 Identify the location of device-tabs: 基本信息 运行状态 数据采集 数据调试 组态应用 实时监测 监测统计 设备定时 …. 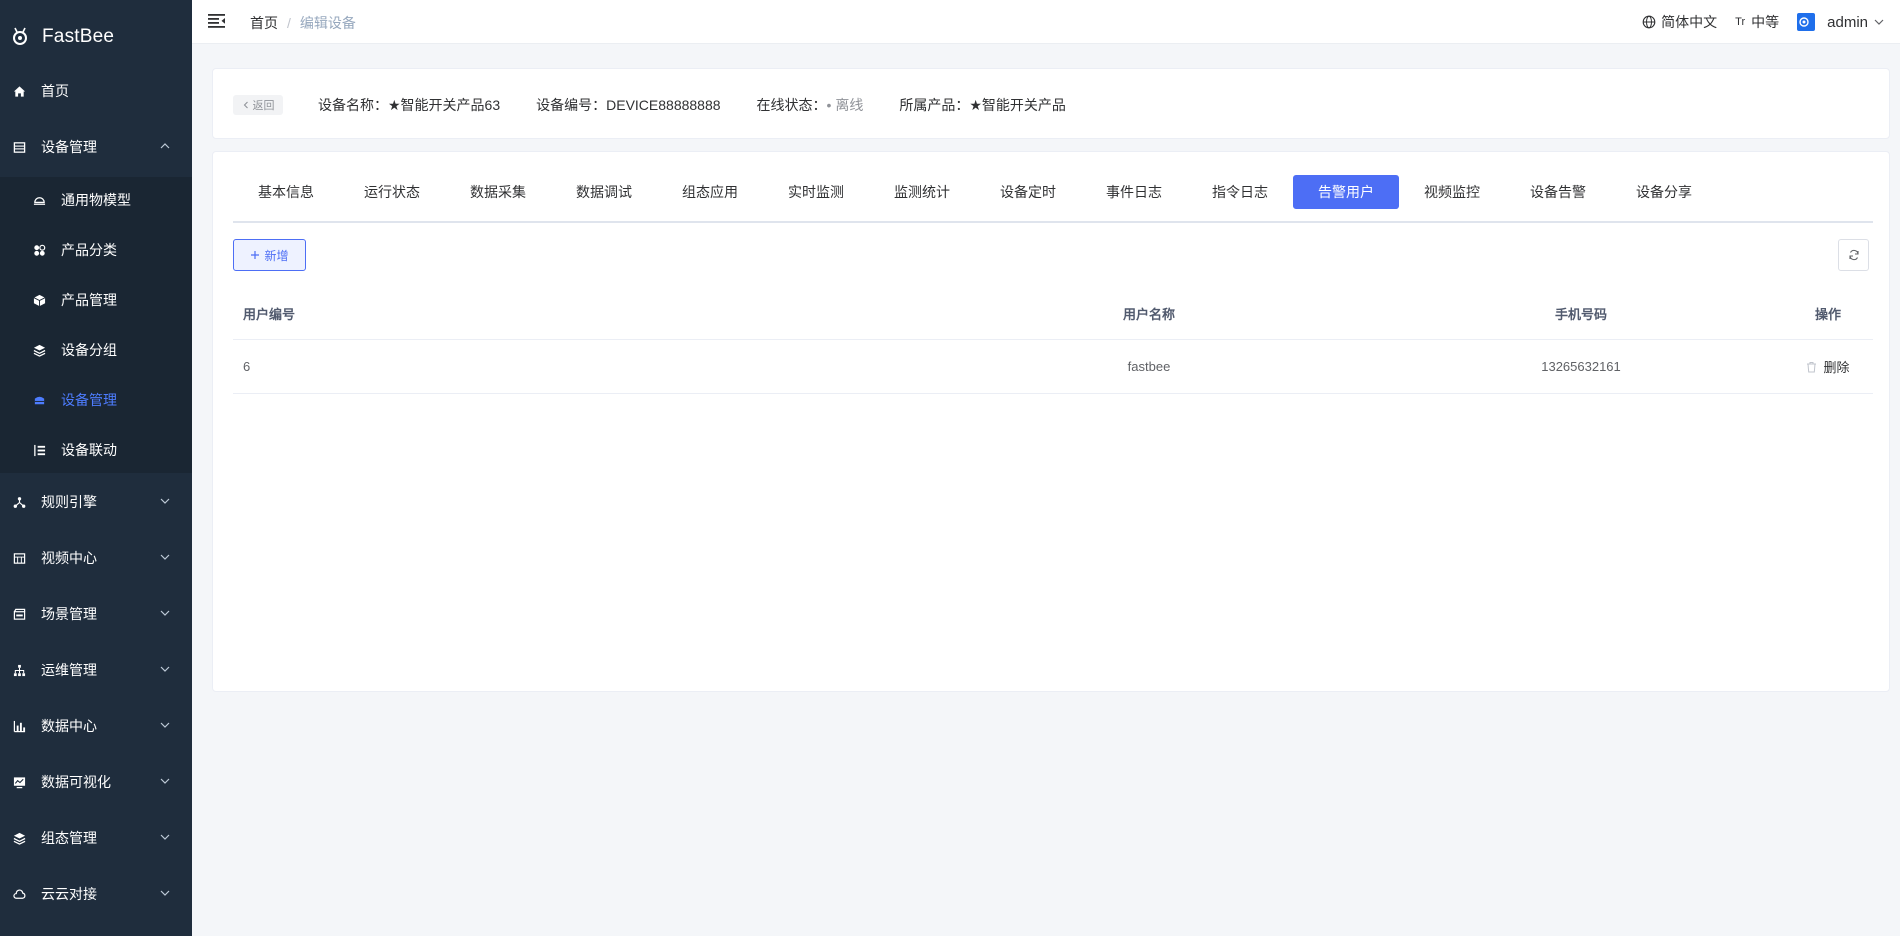
(1053, 199).